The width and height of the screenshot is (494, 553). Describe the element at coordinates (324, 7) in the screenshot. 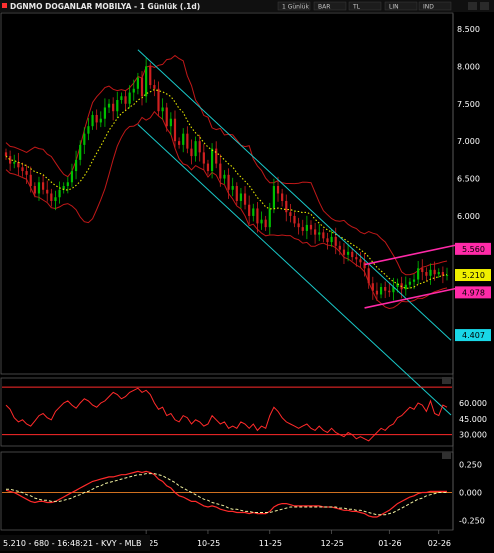

I see `toolbar-tab-label: BAR` at that location.